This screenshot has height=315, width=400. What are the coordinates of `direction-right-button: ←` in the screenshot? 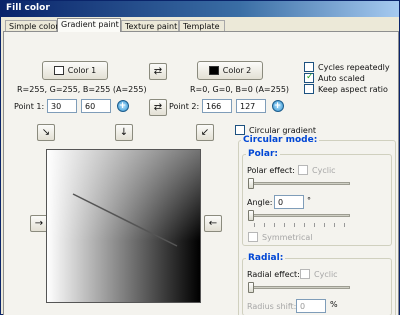 It's located at (213, 223).